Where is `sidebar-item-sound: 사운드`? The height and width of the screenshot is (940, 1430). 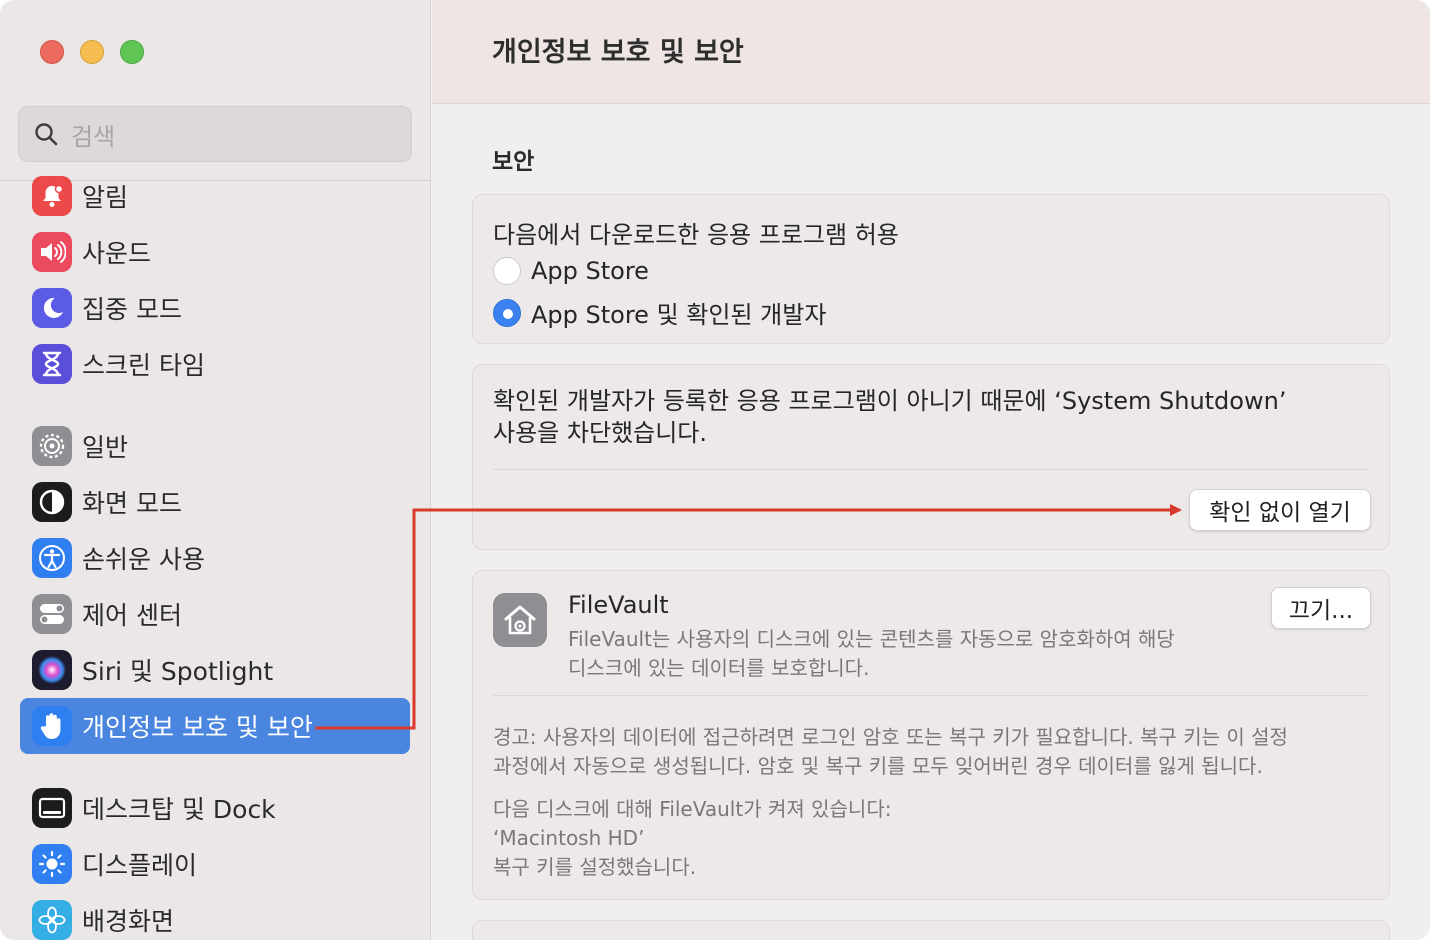
sidebar-item-sound: 사운드 is located at coordinates (215, 252).